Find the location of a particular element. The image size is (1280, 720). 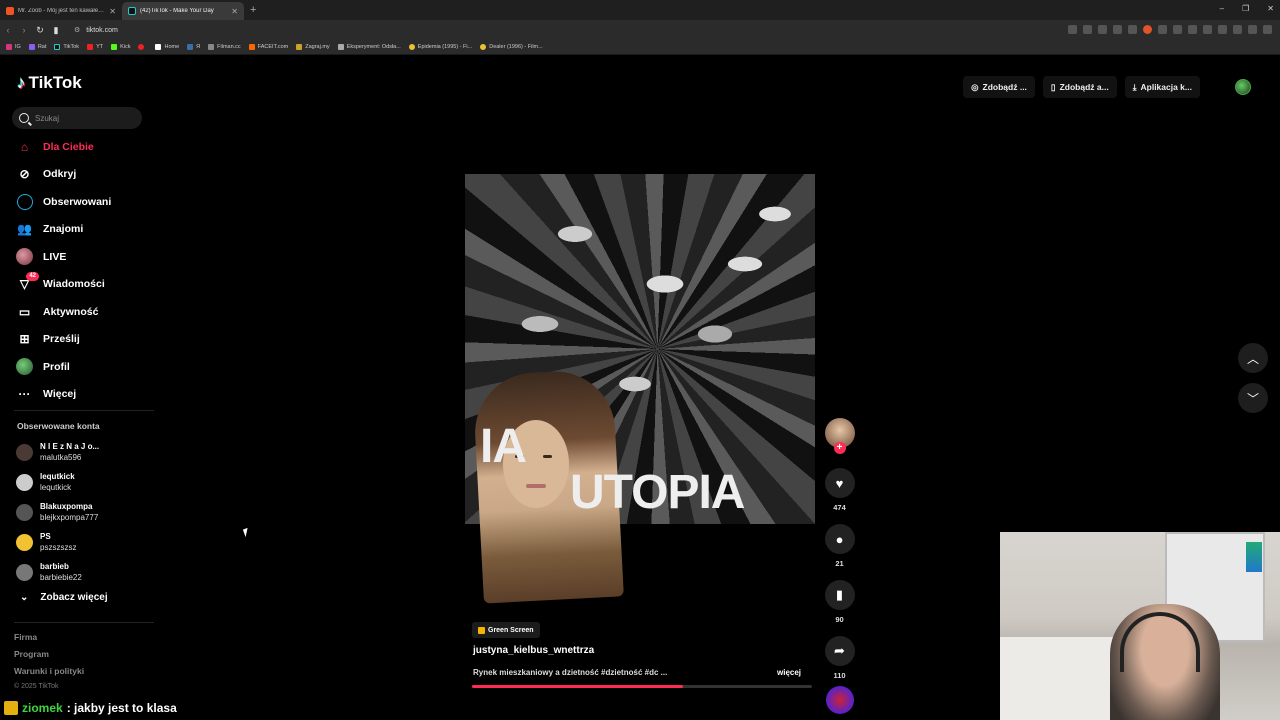

followed-account: PS pszszszsz is located at coordinates (57, 542).